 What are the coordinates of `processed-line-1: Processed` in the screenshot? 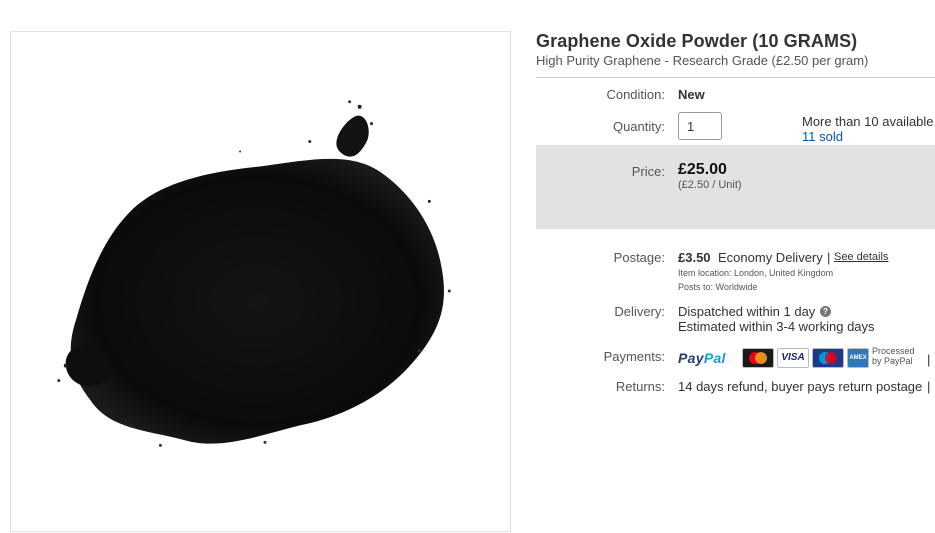 It's located at (893, 351).